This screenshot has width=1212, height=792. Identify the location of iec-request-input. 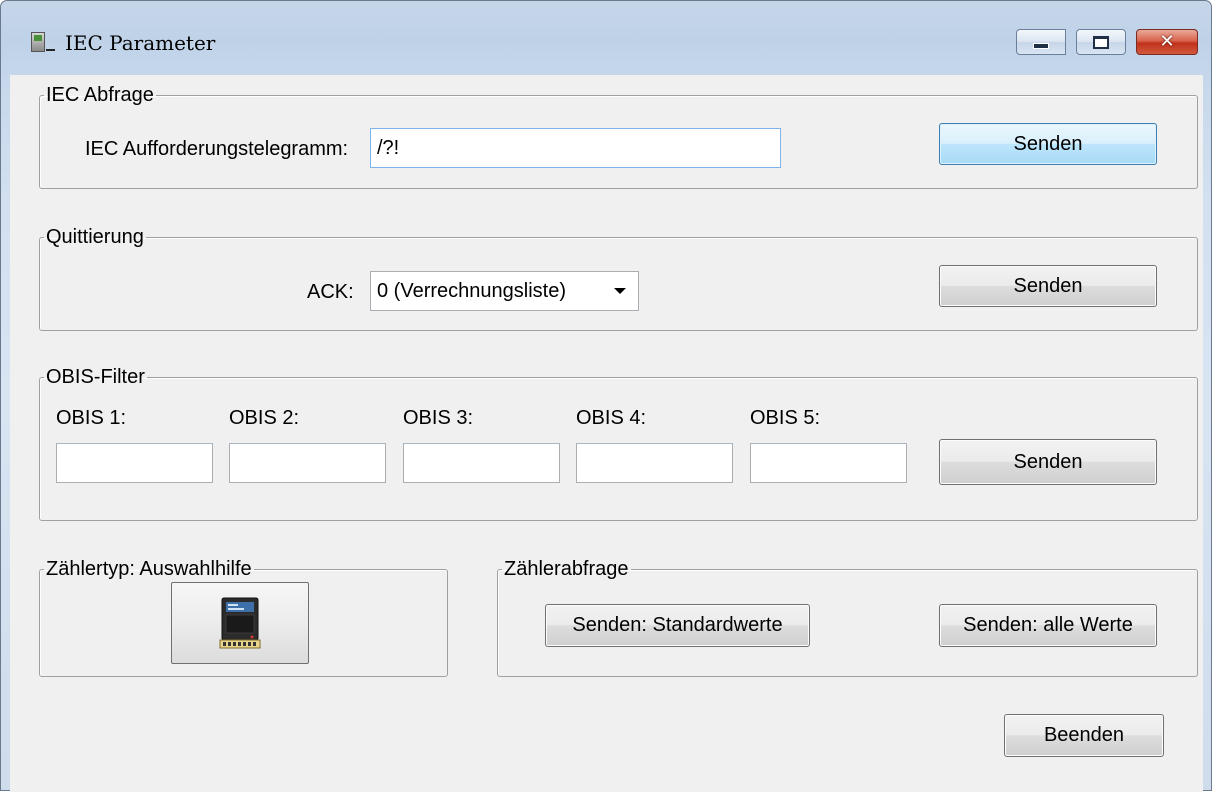
(575, 148).